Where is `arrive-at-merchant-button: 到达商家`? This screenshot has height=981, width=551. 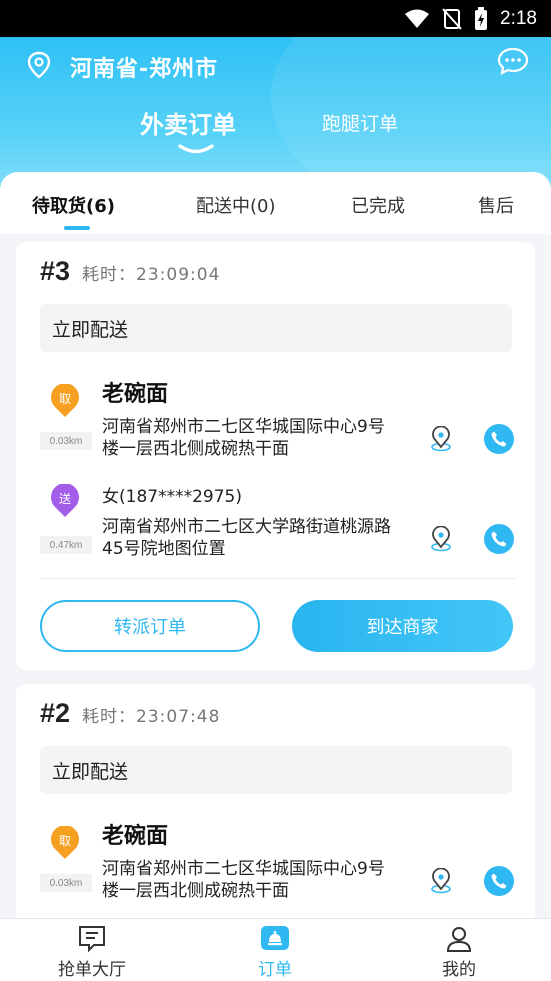
arrive-at-merchant-button: 到达商家 is located at coordinates (402, 626).